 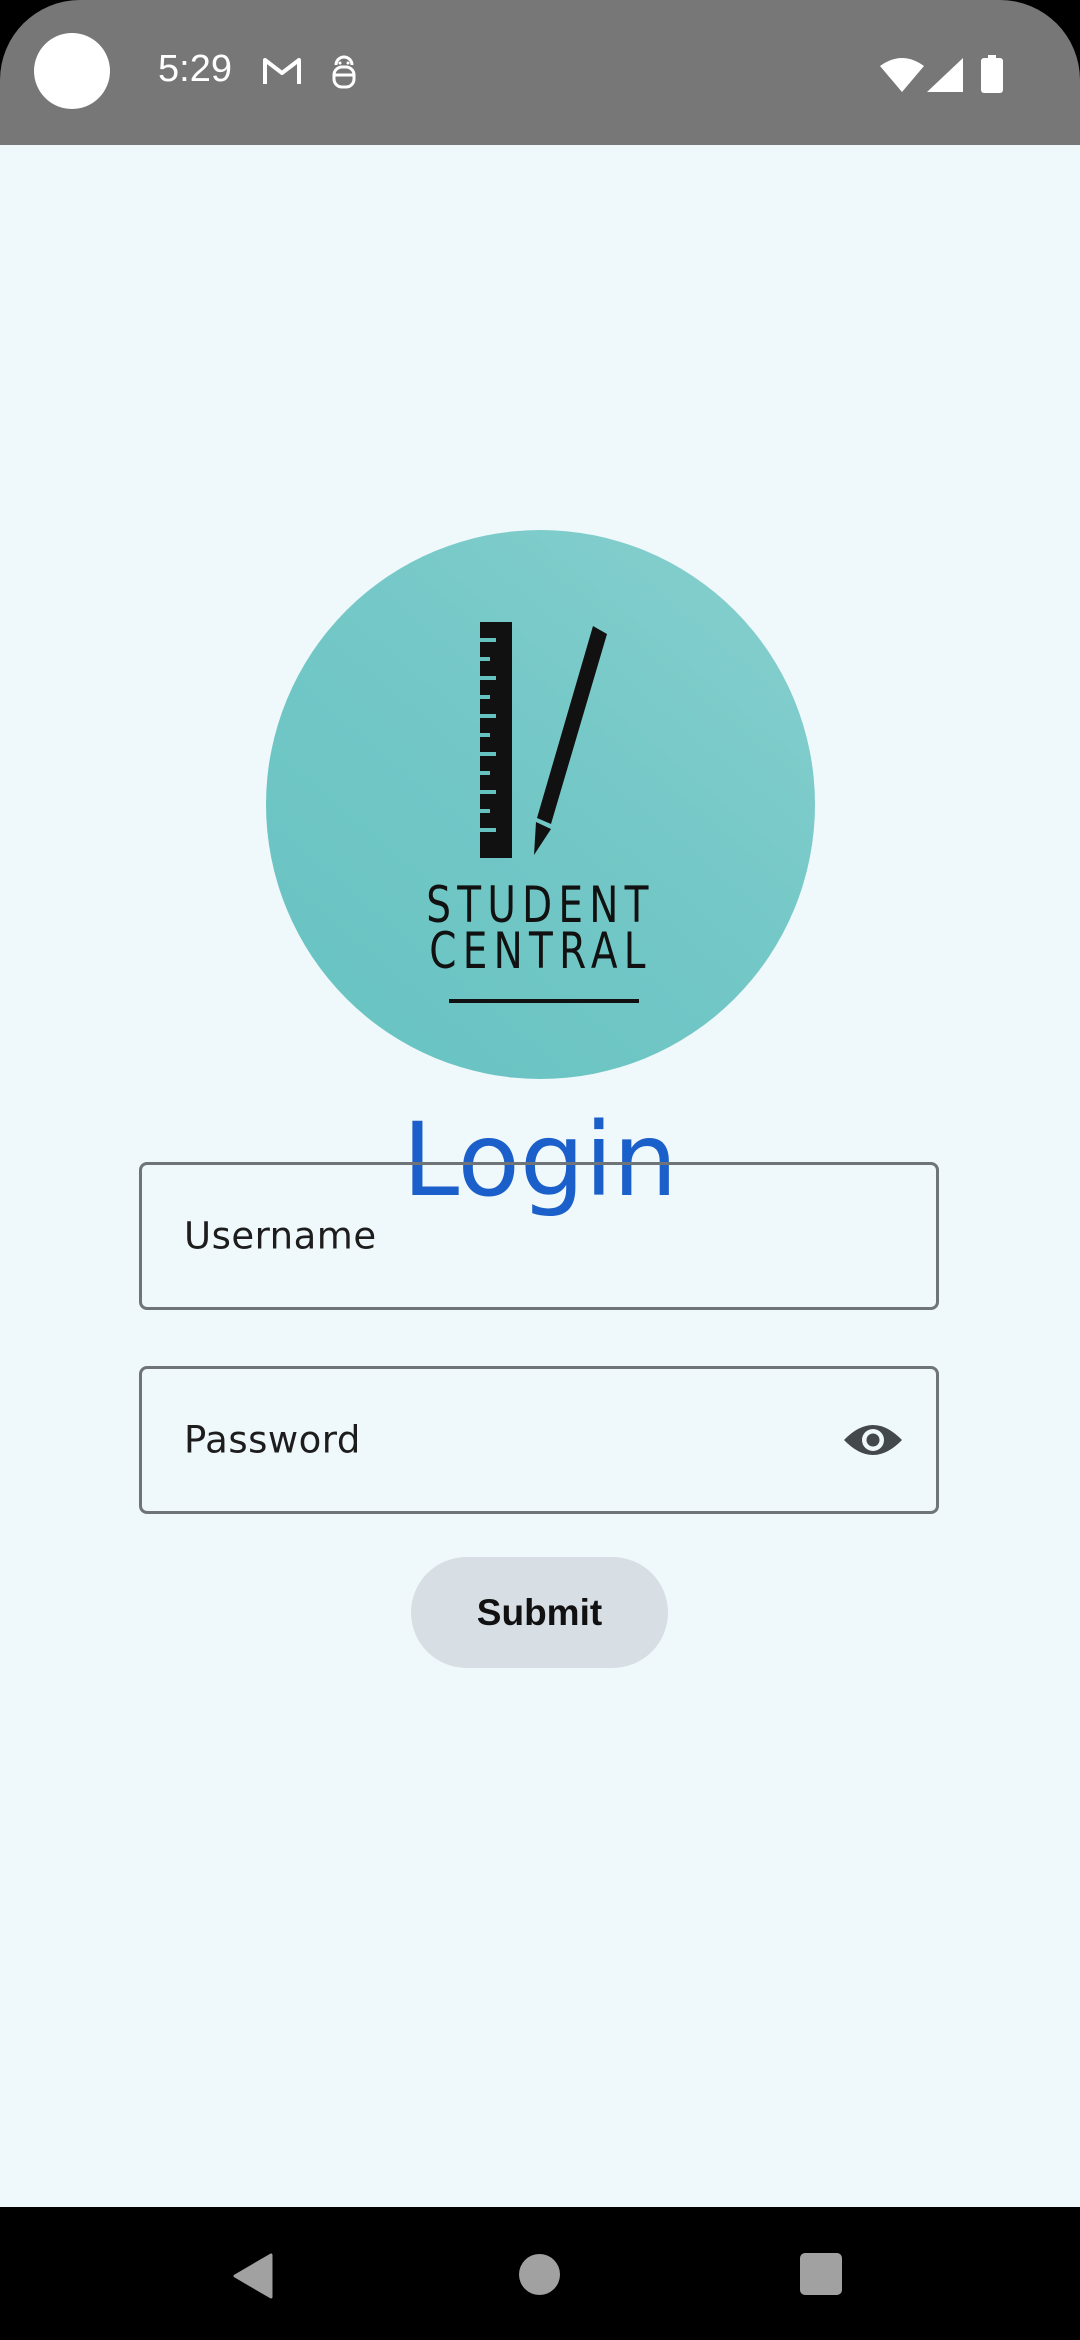 I want to click on logo-text-line2: CENTRAL, so click(x=540, y=951).